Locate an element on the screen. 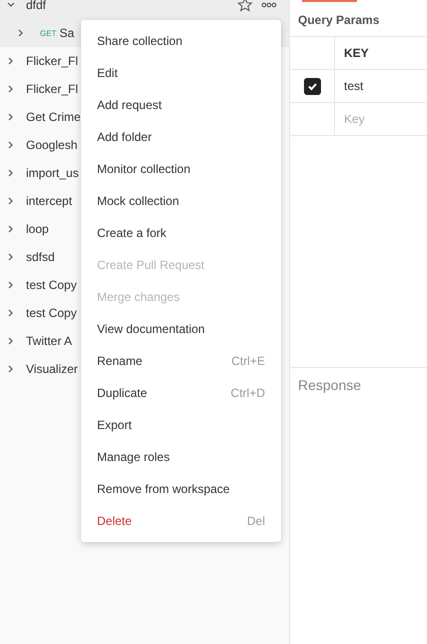 The image size is (427, 644). collection-name: Get Crime is located at coordinates (53, 117).